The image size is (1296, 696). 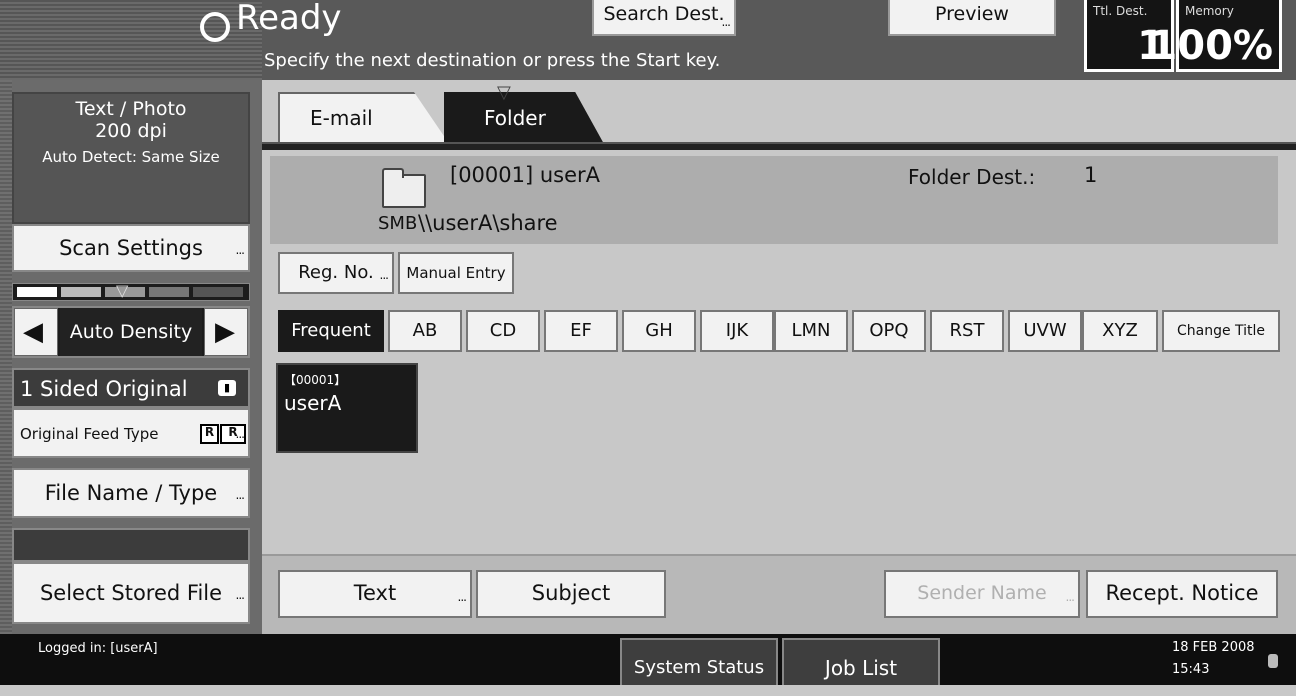 I want to click on tab-xyz: XYZ, so click(x=1120, y=331).